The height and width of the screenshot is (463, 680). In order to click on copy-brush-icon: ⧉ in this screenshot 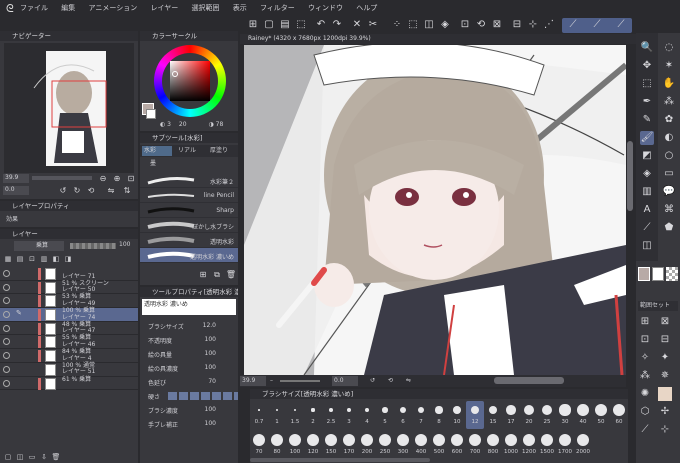, I will do `click(217, 275)`.